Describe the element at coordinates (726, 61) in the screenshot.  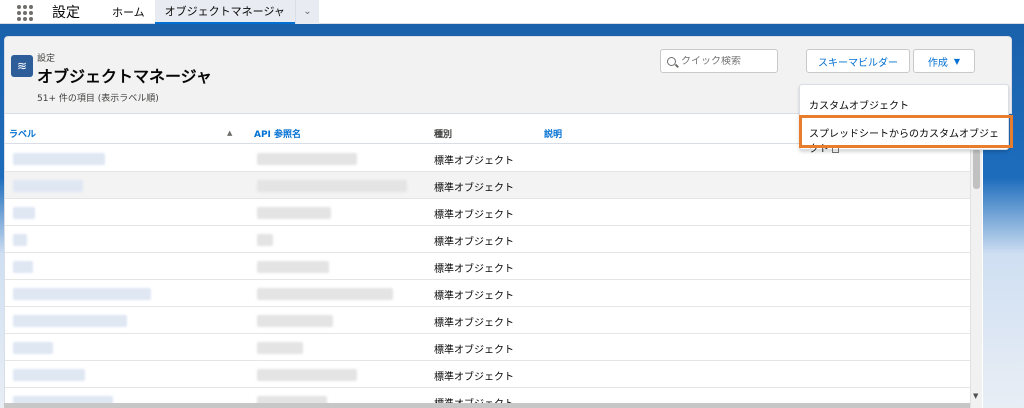
I see `quick-search-input` at that location.